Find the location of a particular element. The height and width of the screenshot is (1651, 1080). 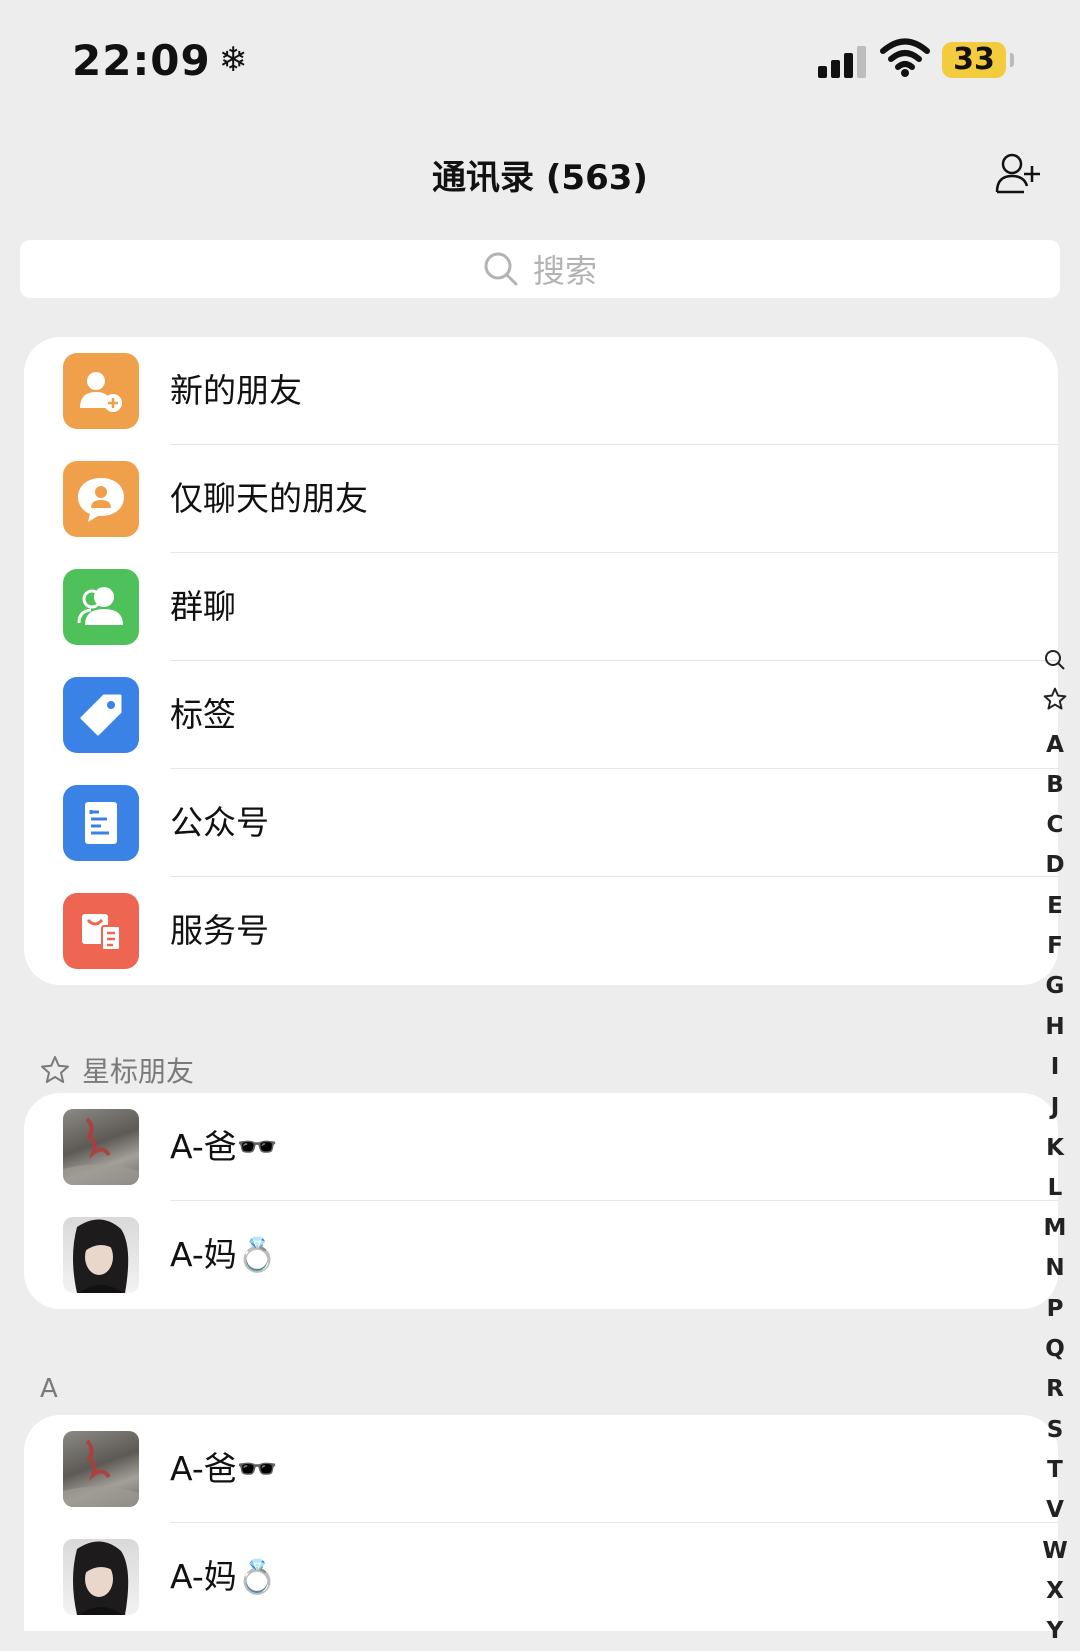

contacts-a: A-爸🕶️ A-妈💍 is located at coordinates (541, 1523).